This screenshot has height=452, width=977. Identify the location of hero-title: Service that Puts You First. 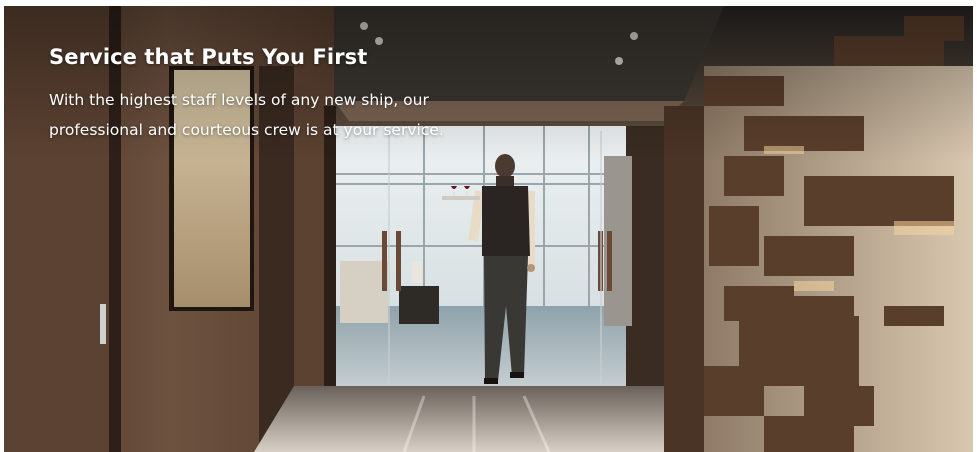
(208, 57).